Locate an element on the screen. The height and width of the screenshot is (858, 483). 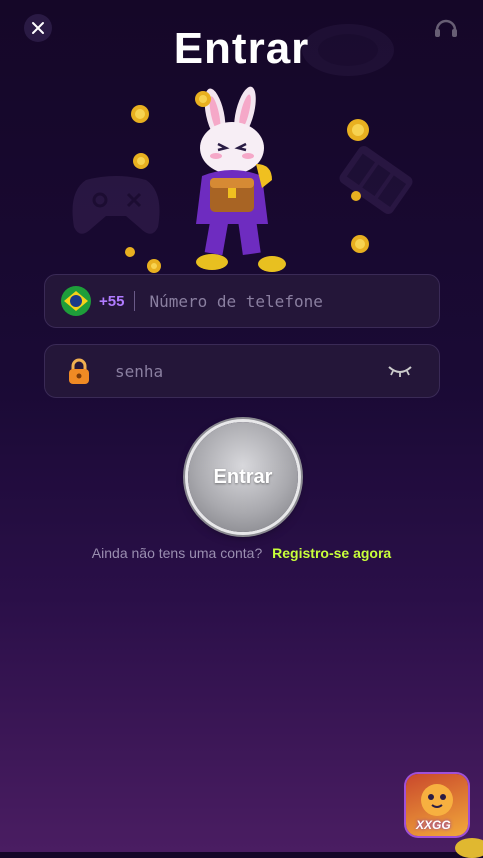
gamepad-icon is located at coordinates (116, 205).